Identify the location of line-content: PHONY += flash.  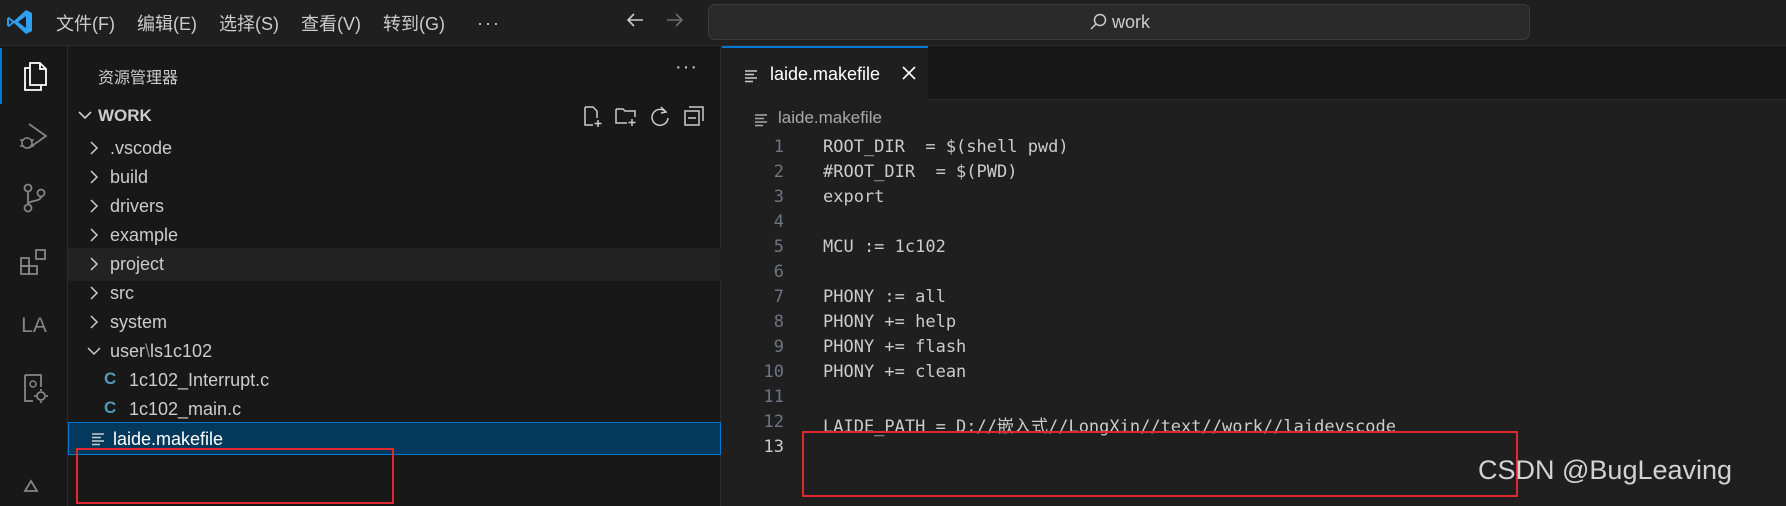
(895, 347).